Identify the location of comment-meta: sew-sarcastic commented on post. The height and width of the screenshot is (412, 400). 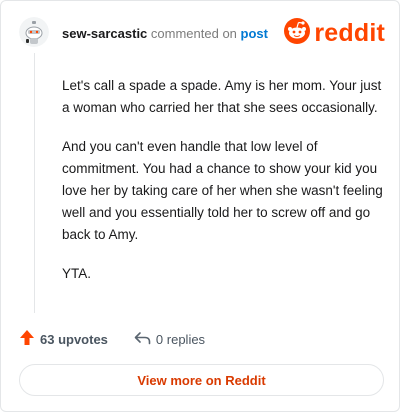
(165, 33).